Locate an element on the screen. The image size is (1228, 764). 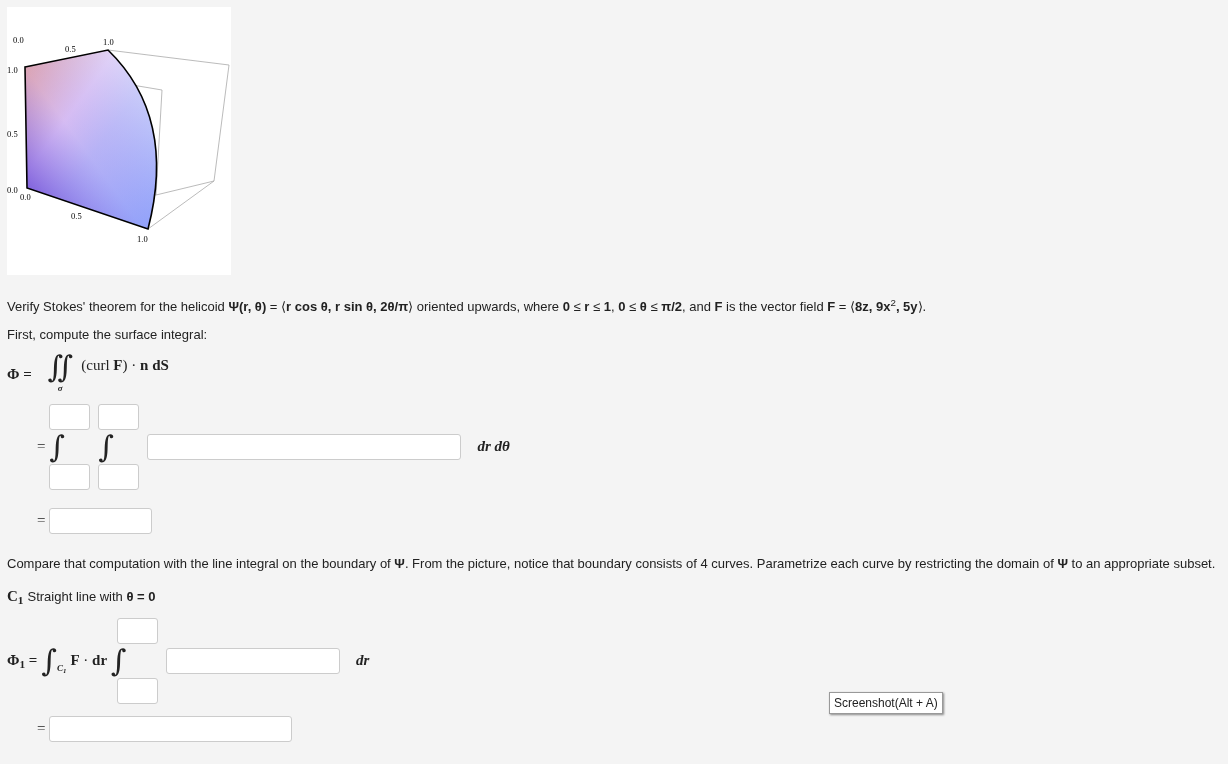
instruction-text: First, compute the surface integral: is located at coordinates (108, 334).